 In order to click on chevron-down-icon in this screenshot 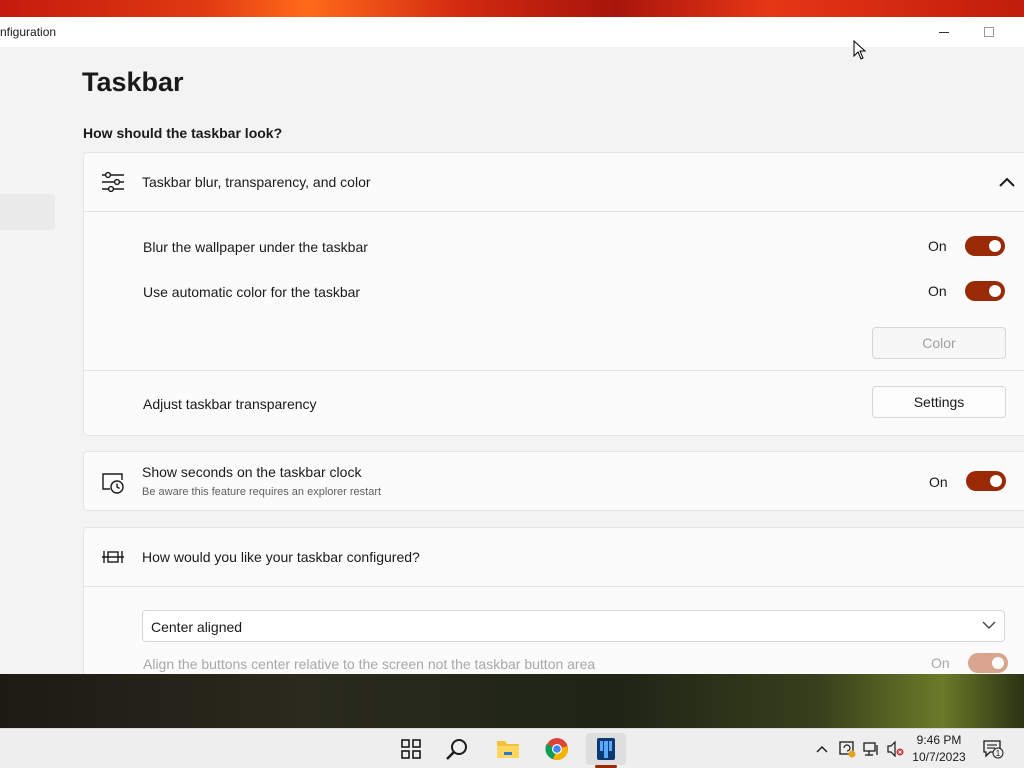, I will do `click(989, 625)`.